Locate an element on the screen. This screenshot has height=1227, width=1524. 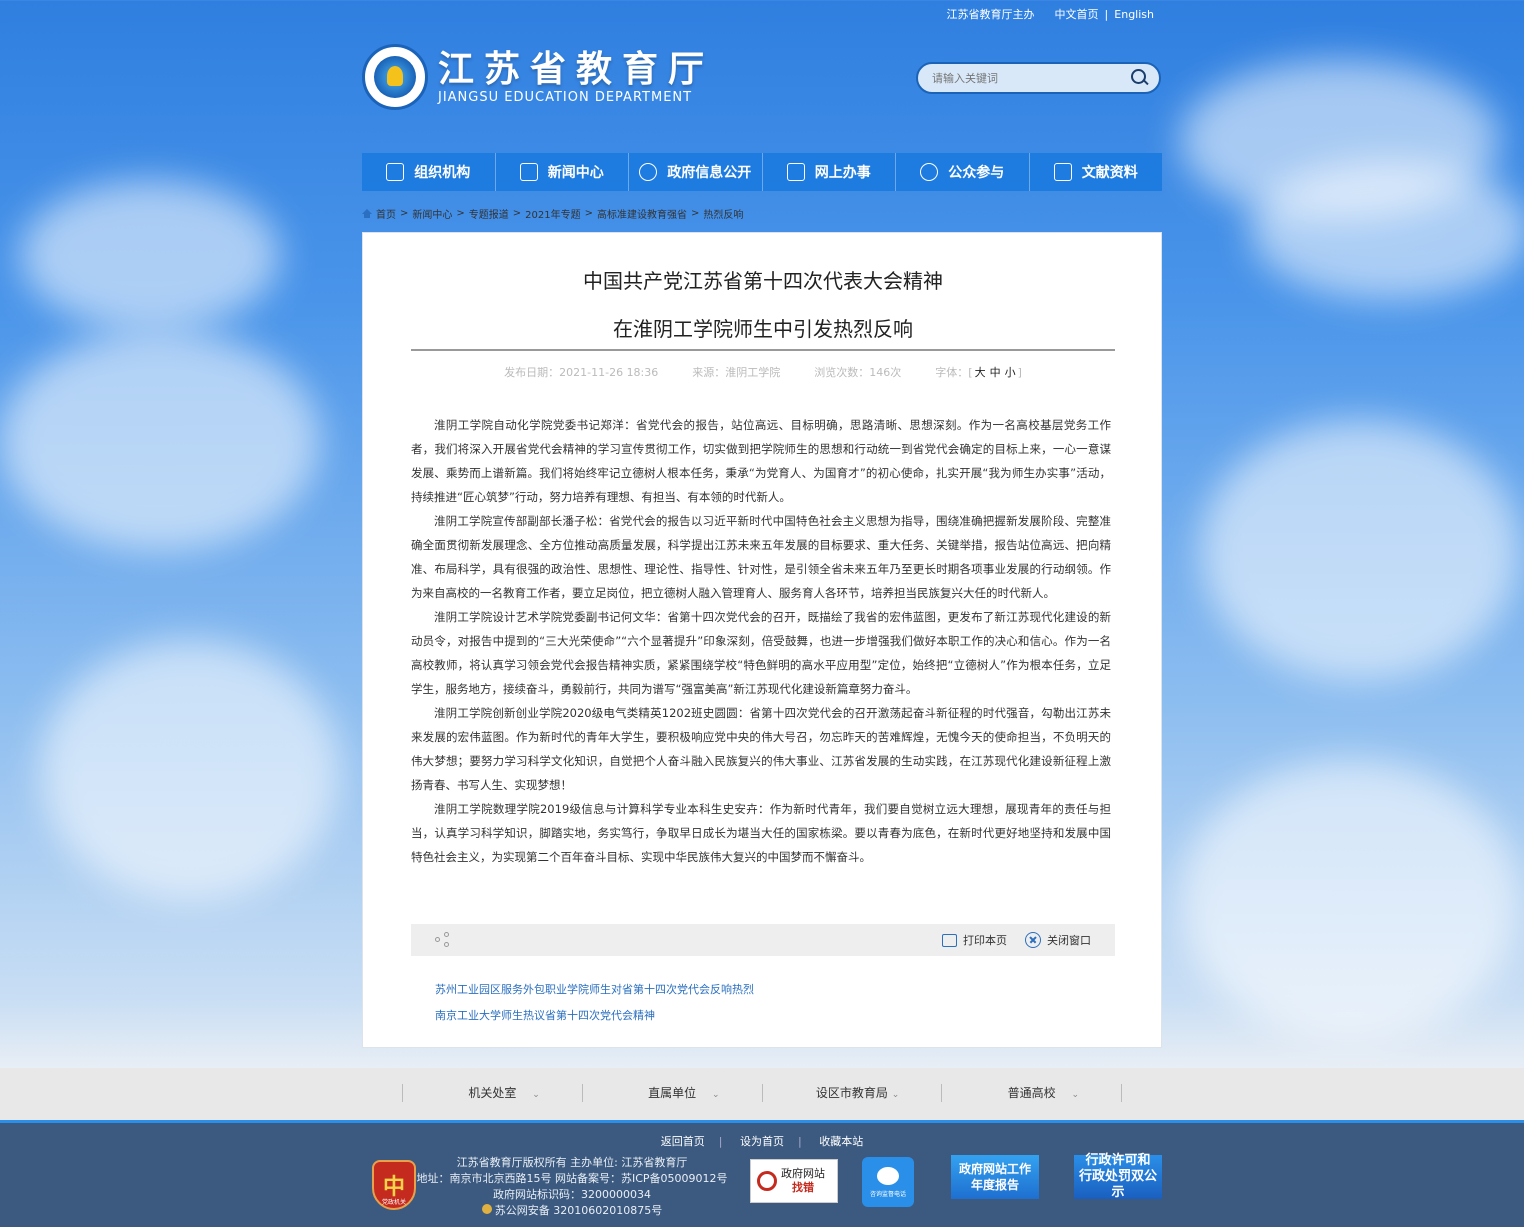
chinese-home-link: 中文首页 is located at coordinates (1077, 14).